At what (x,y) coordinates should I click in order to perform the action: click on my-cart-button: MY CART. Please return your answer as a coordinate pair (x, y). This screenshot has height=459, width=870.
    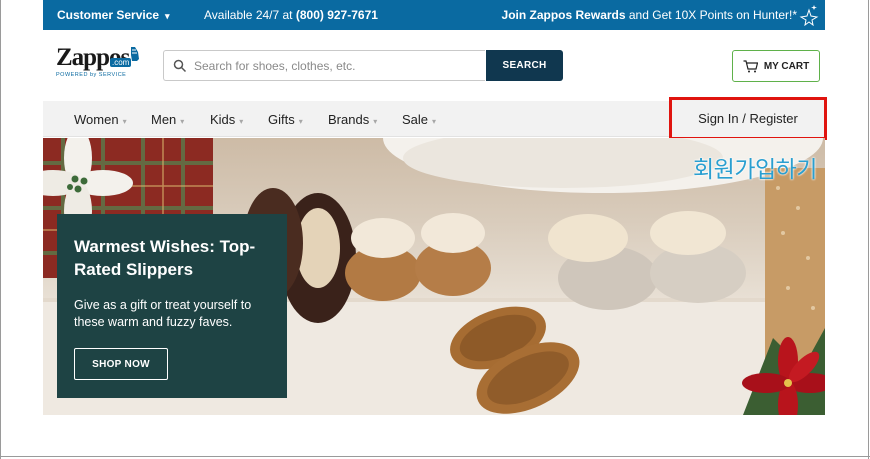
    Looking at the image, I should click on (776, 66).